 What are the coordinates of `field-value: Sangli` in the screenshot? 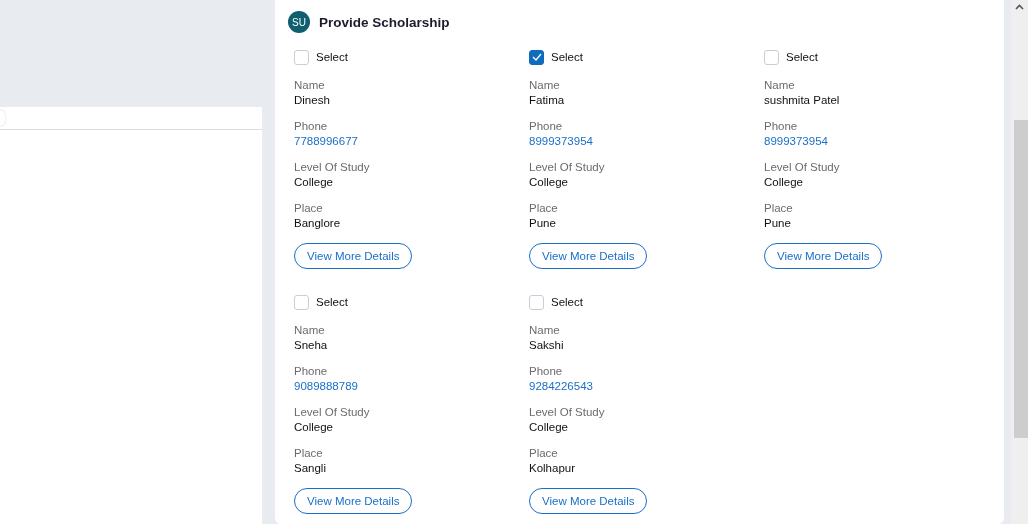 It's located at (310, 468).